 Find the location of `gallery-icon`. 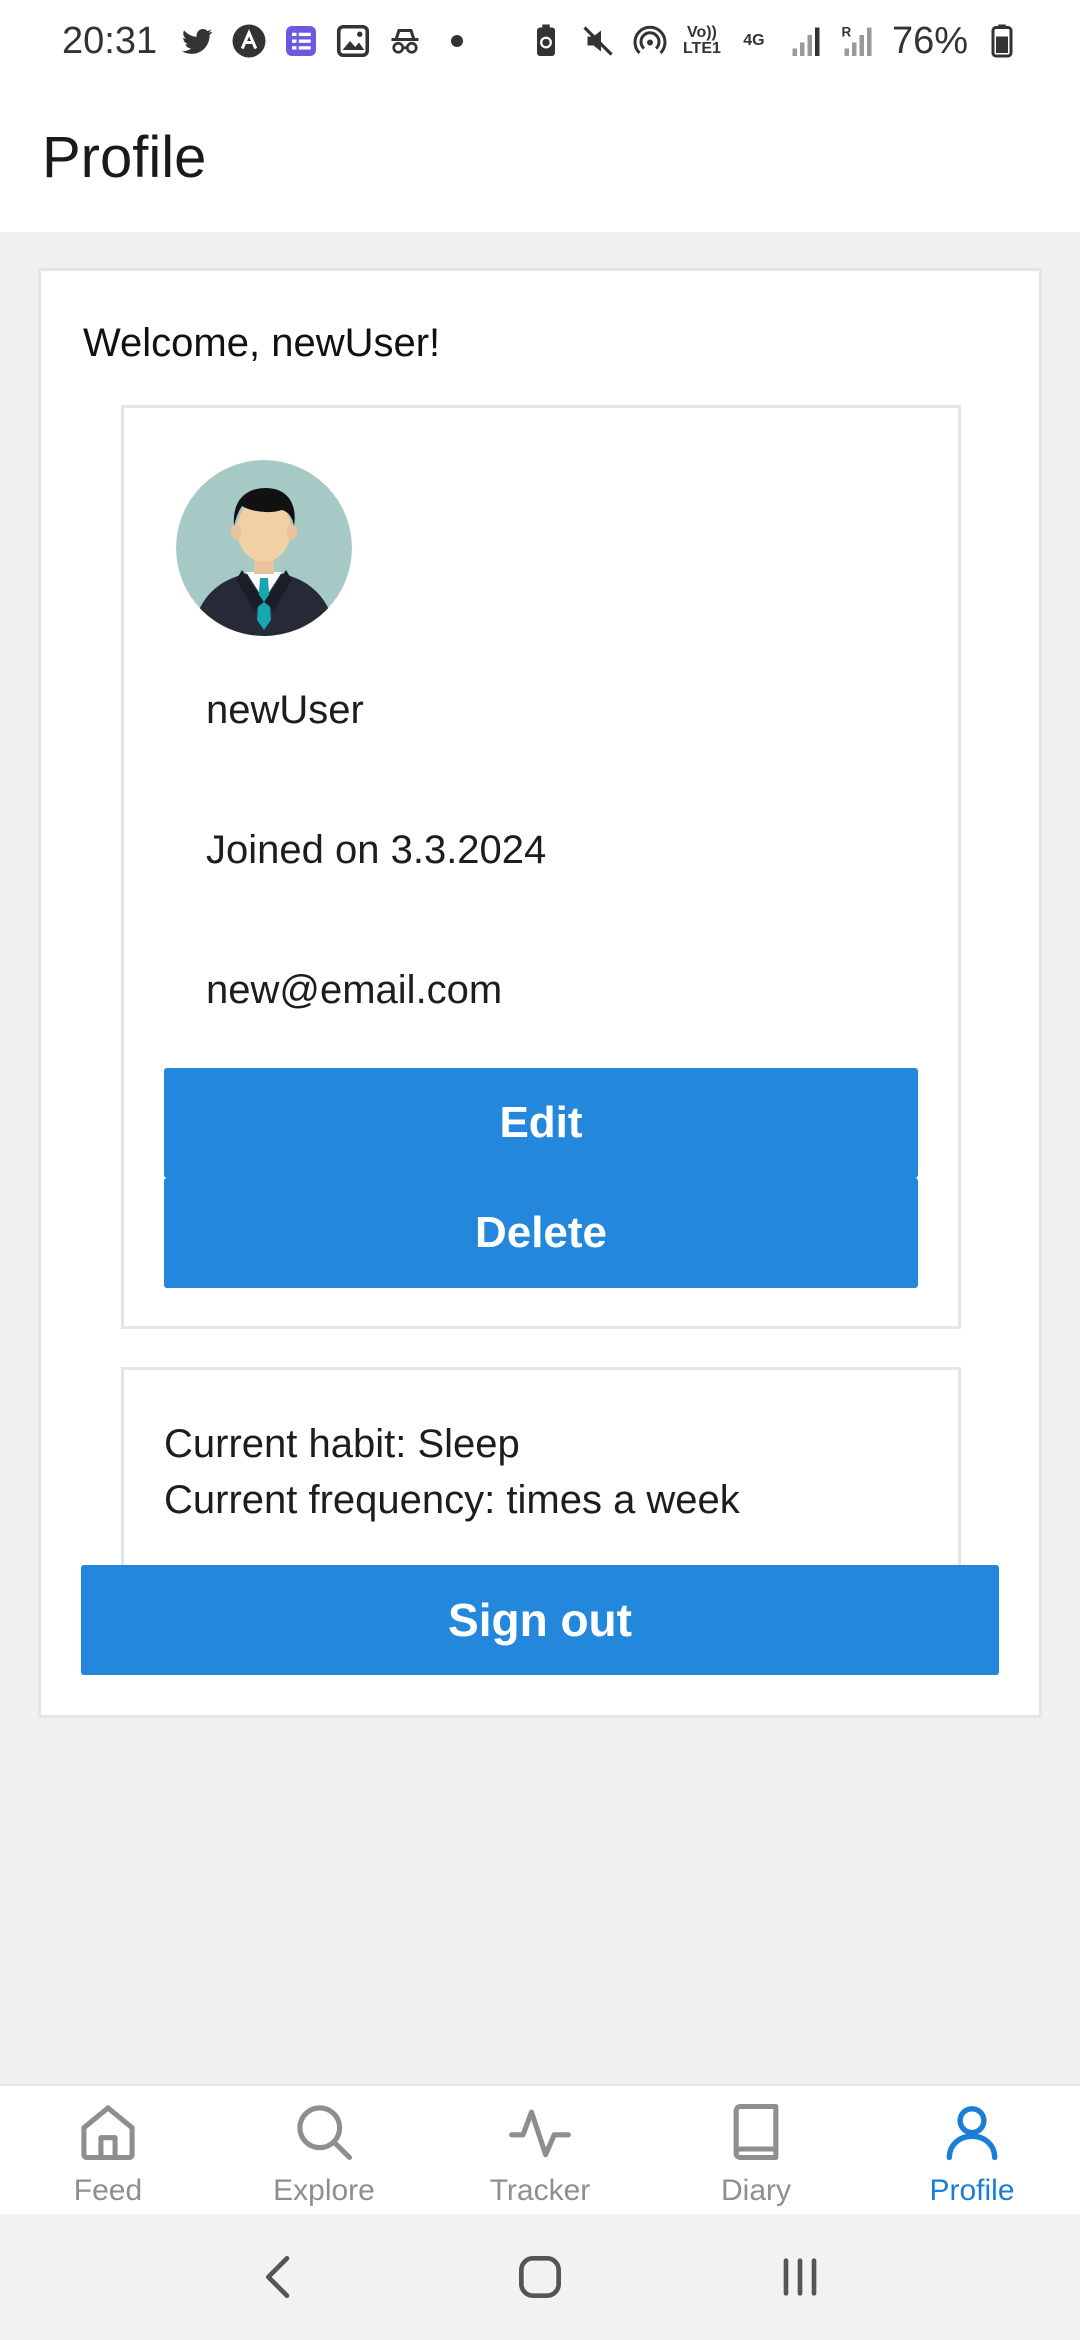

gallery-icon is located at coordinates (353, 41).